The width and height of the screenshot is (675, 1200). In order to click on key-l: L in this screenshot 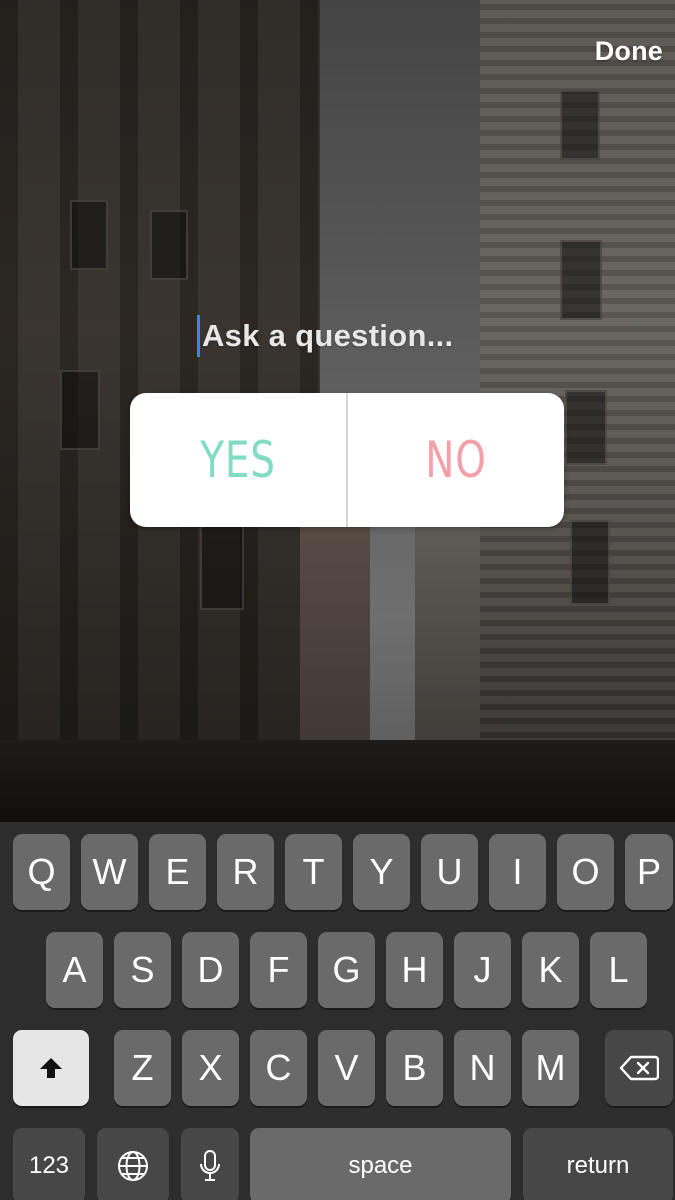, I will do `click(618, 970)`.